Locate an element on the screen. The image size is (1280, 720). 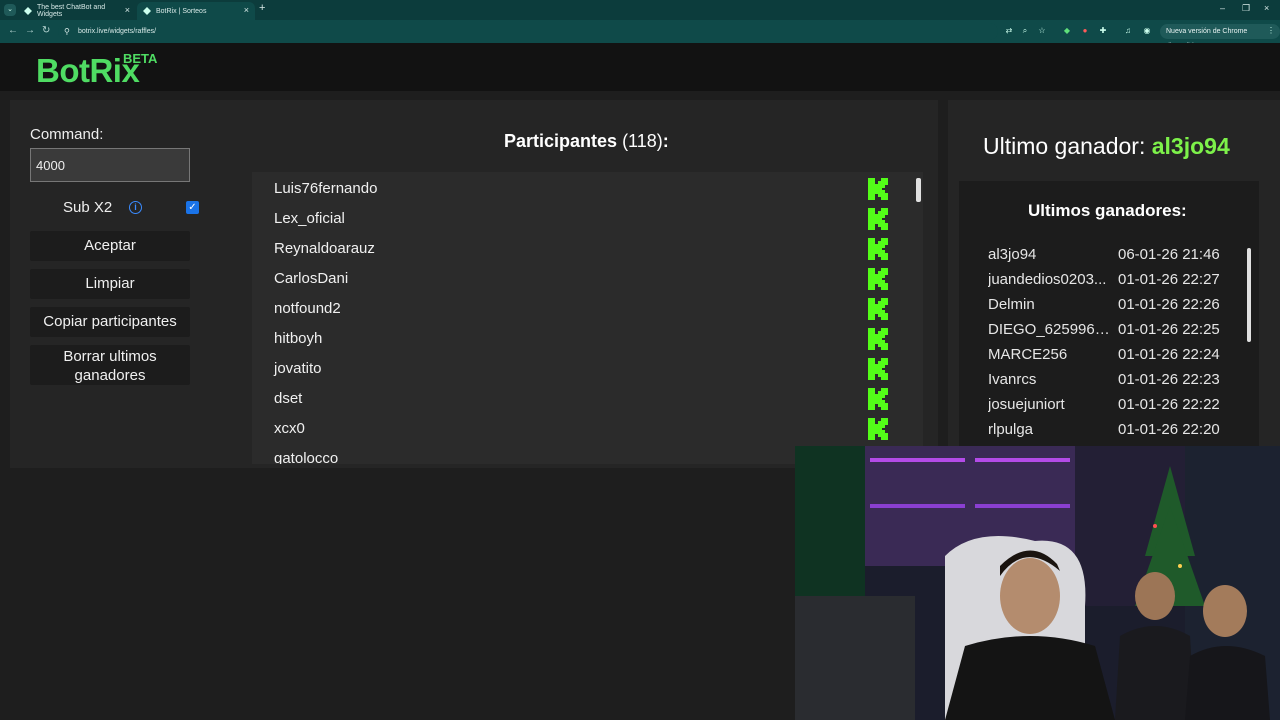
participants-title-text: Participantes is located at coordinates (561, 141).